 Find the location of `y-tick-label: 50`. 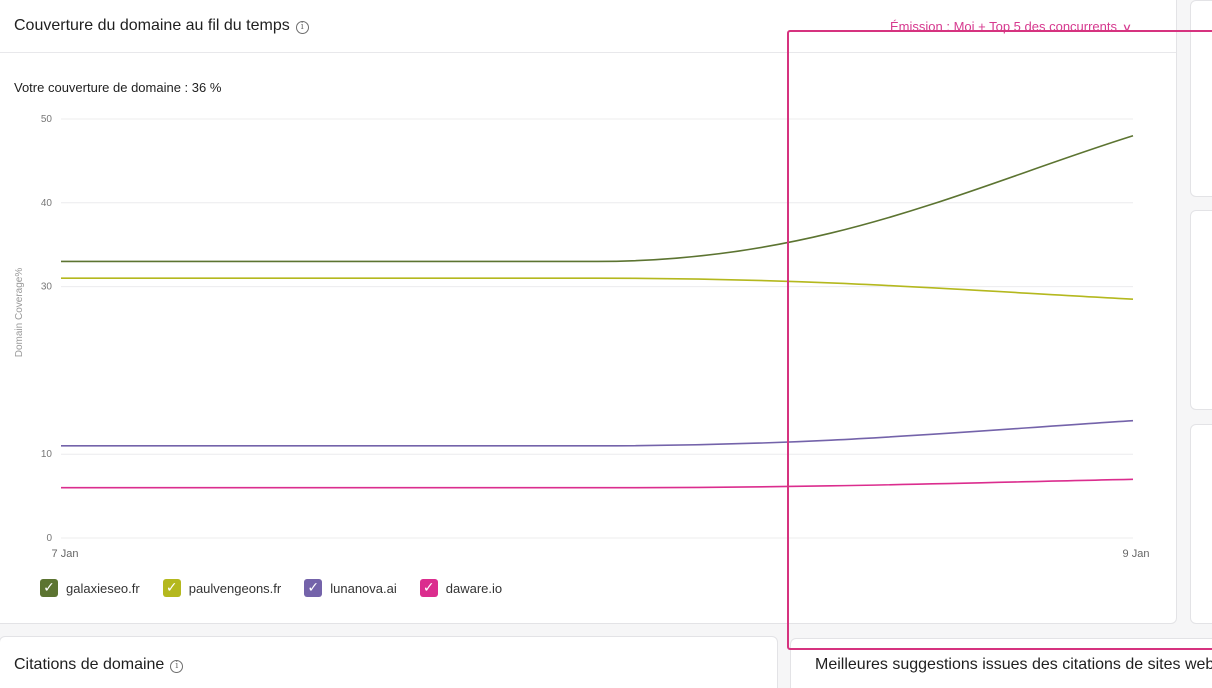

y-tick-label: 50 is located at coordinates (47, 119).